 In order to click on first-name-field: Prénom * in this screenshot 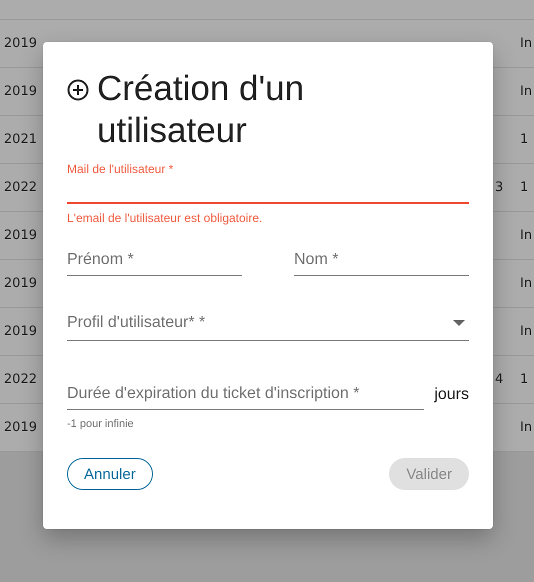, I will do `click(154, 260)`.